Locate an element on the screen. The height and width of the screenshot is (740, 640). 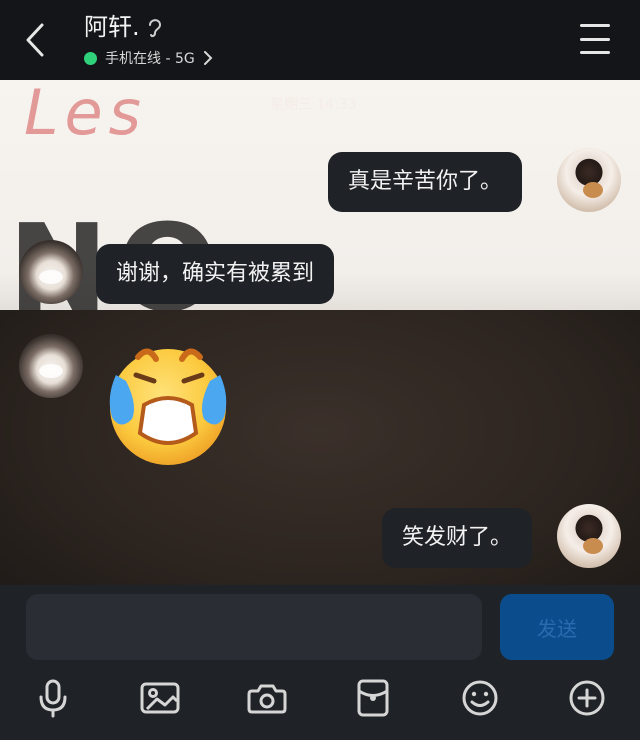
plus-icon is located at coordinates (587, 698).